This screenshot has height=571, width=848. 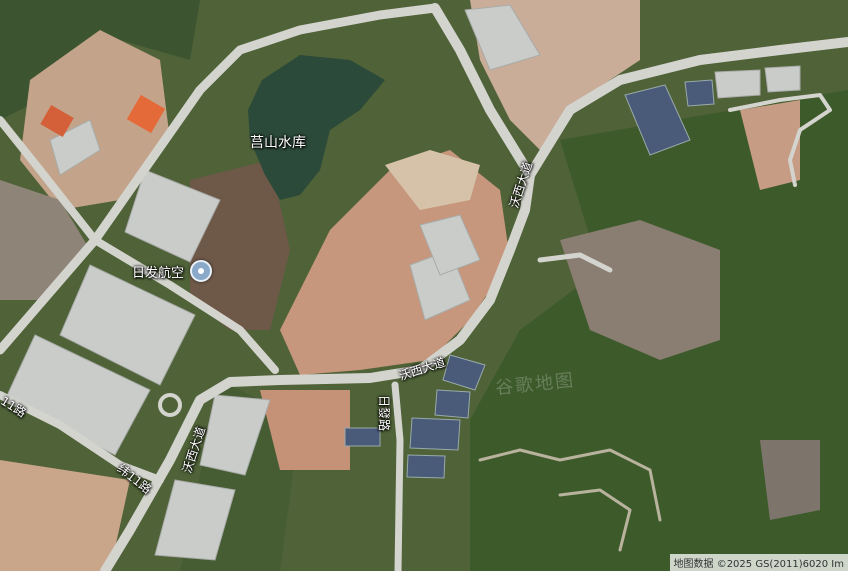 What do you see at coordinates (201, 271) in the screenshot?
I see `location-pin-icon` at bounding box center [201, 271].